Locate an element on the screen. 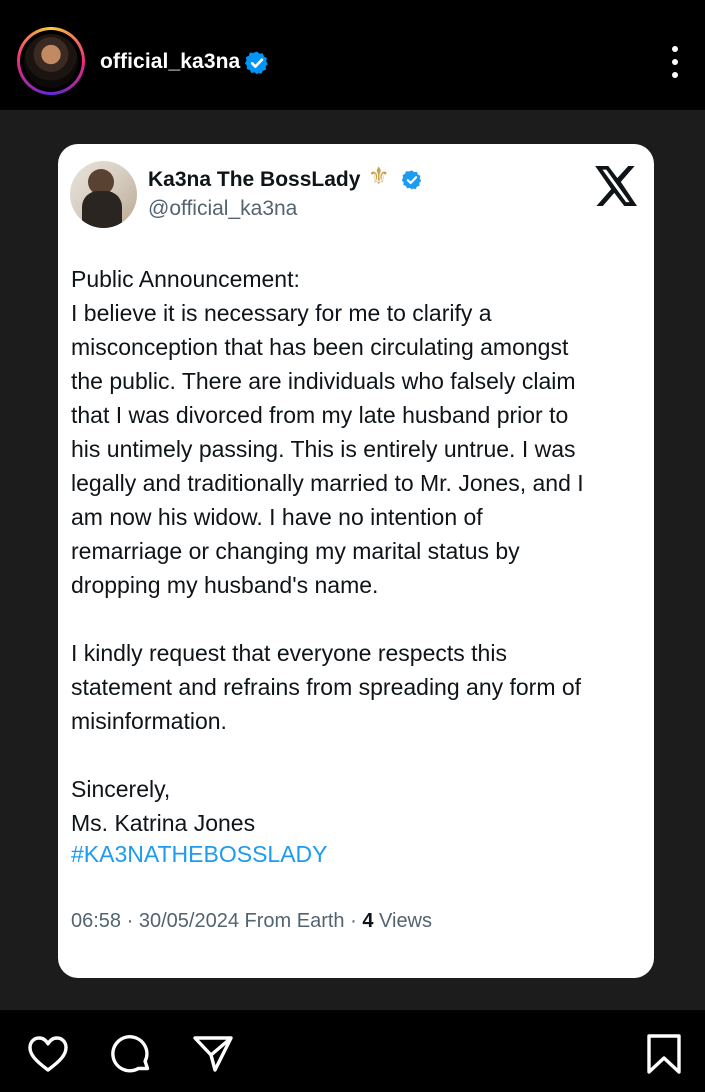 The image size is (705, 1092). tweet-hashtag: #KA3NATHEBOSSLADY is located at coordinates (199, 854).